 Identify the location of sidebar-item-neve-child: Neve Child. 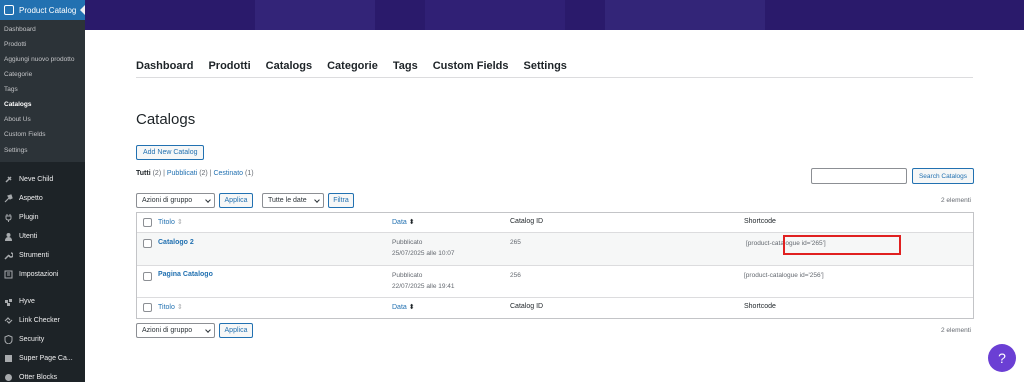
(42, 179).